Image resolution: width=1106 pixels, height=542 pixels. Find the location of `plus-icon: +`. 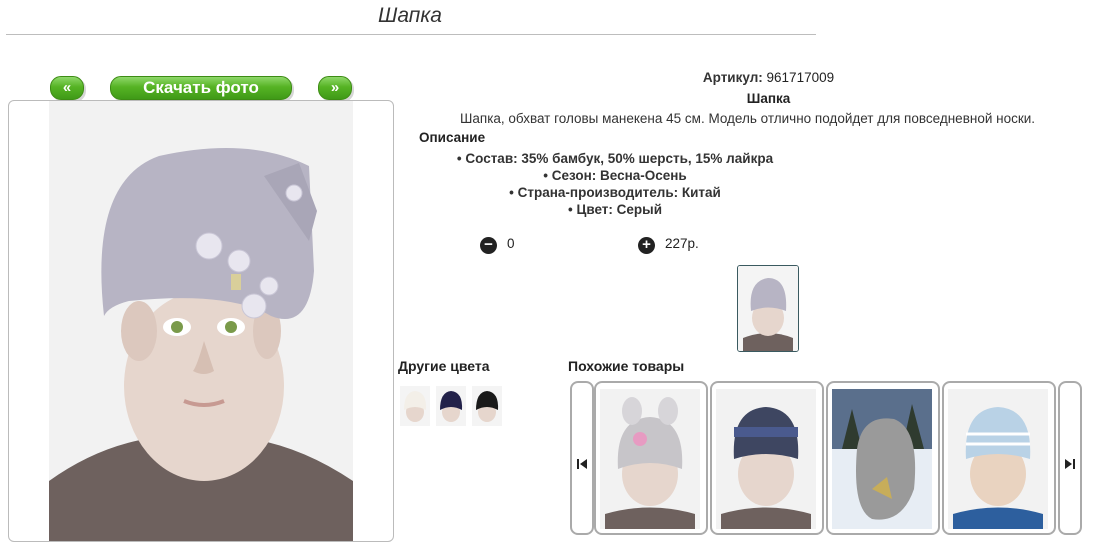

plus-icon: + is located at coordinates (646, 245).